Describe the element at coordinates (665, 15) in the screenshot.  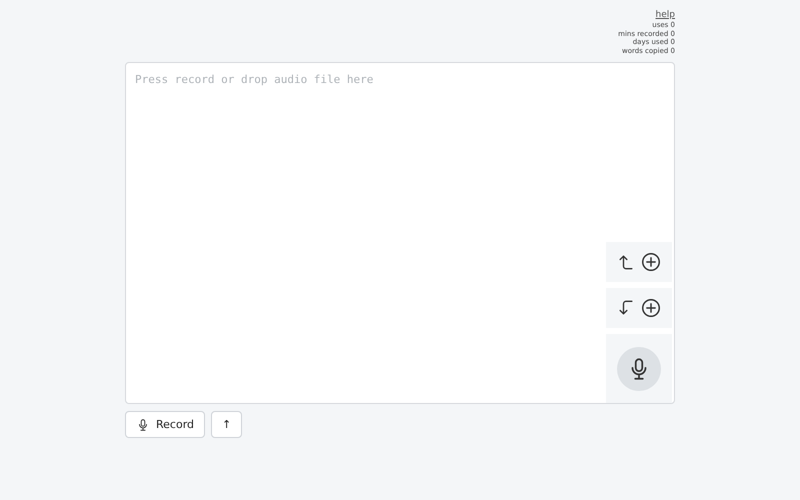
I see `help-link: help` at that location.